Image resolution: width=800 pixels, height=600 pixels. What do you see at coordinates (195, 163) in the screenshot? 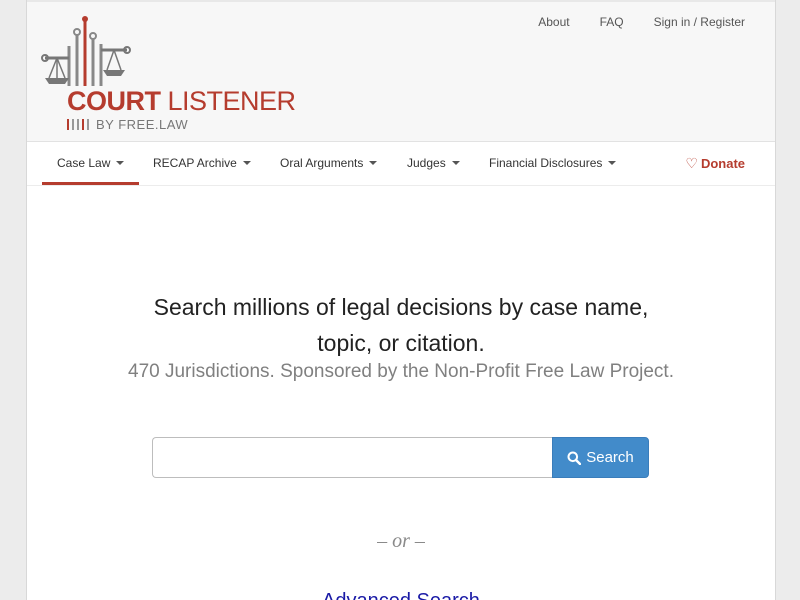
I see `nav-recap-archive-label: RECAP Archive` at bounding box center [195, 163].